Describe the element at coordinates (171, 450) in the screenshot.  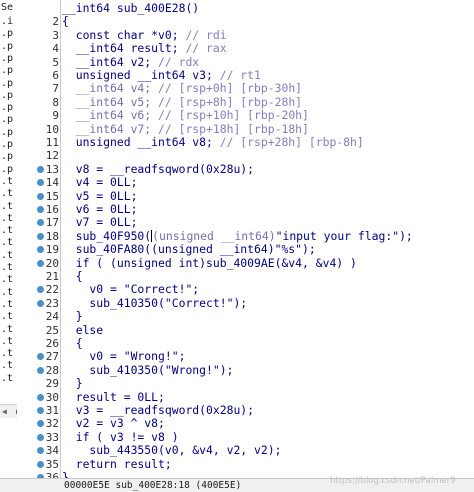
I see `code-text: sub_443550(v0, &v4, v2, v2);` at that location.